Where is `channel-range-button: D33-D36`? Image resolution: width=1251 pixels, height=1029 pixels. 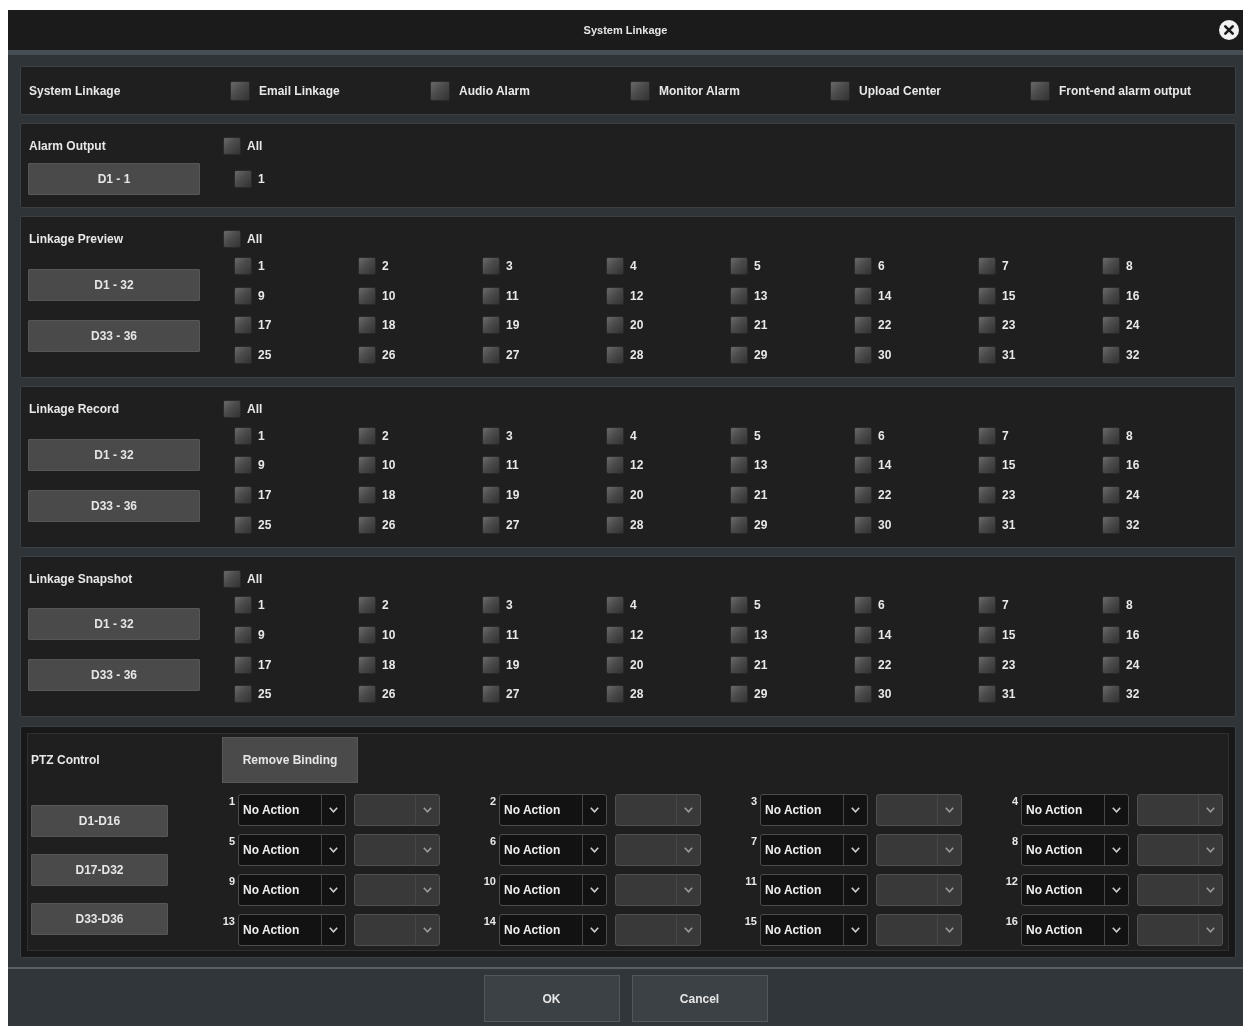 channel-range-button: D33-D36 is located at coordinates (99, 919).